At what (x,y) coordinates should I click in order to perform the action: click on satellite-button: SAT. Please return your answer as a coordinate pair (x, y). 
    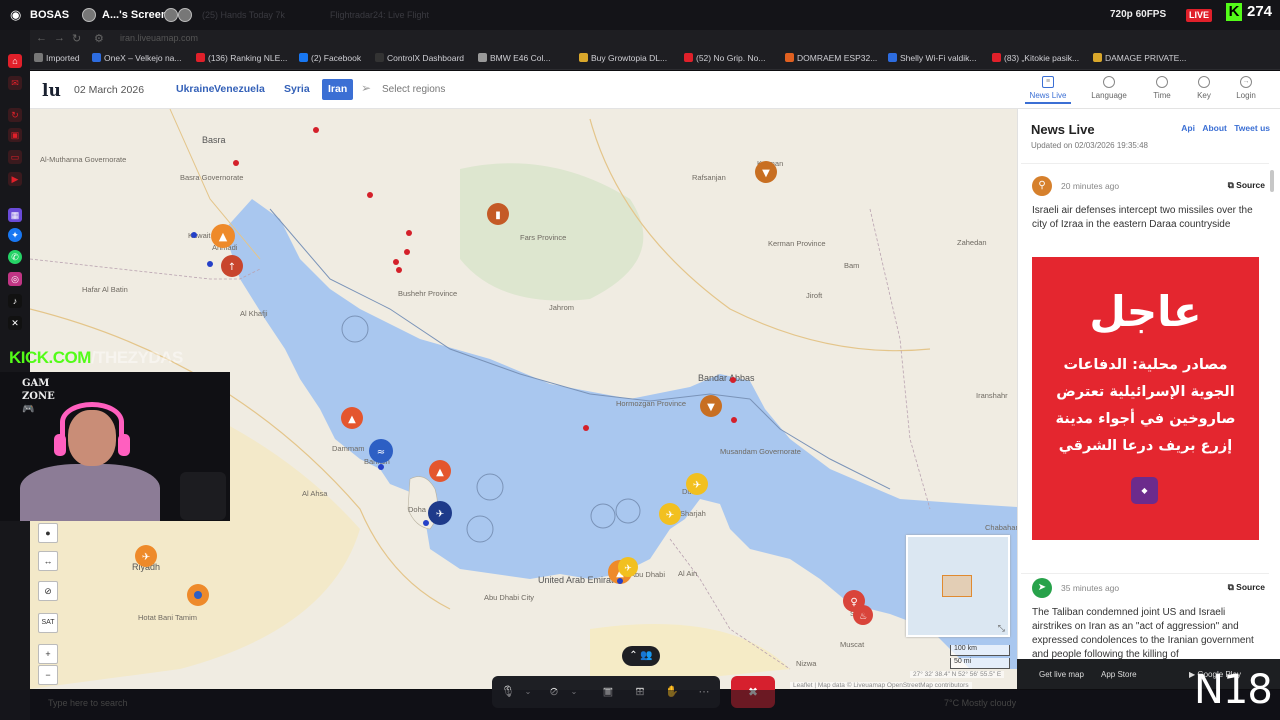
    Looking at the image, I should click on (48, 623).